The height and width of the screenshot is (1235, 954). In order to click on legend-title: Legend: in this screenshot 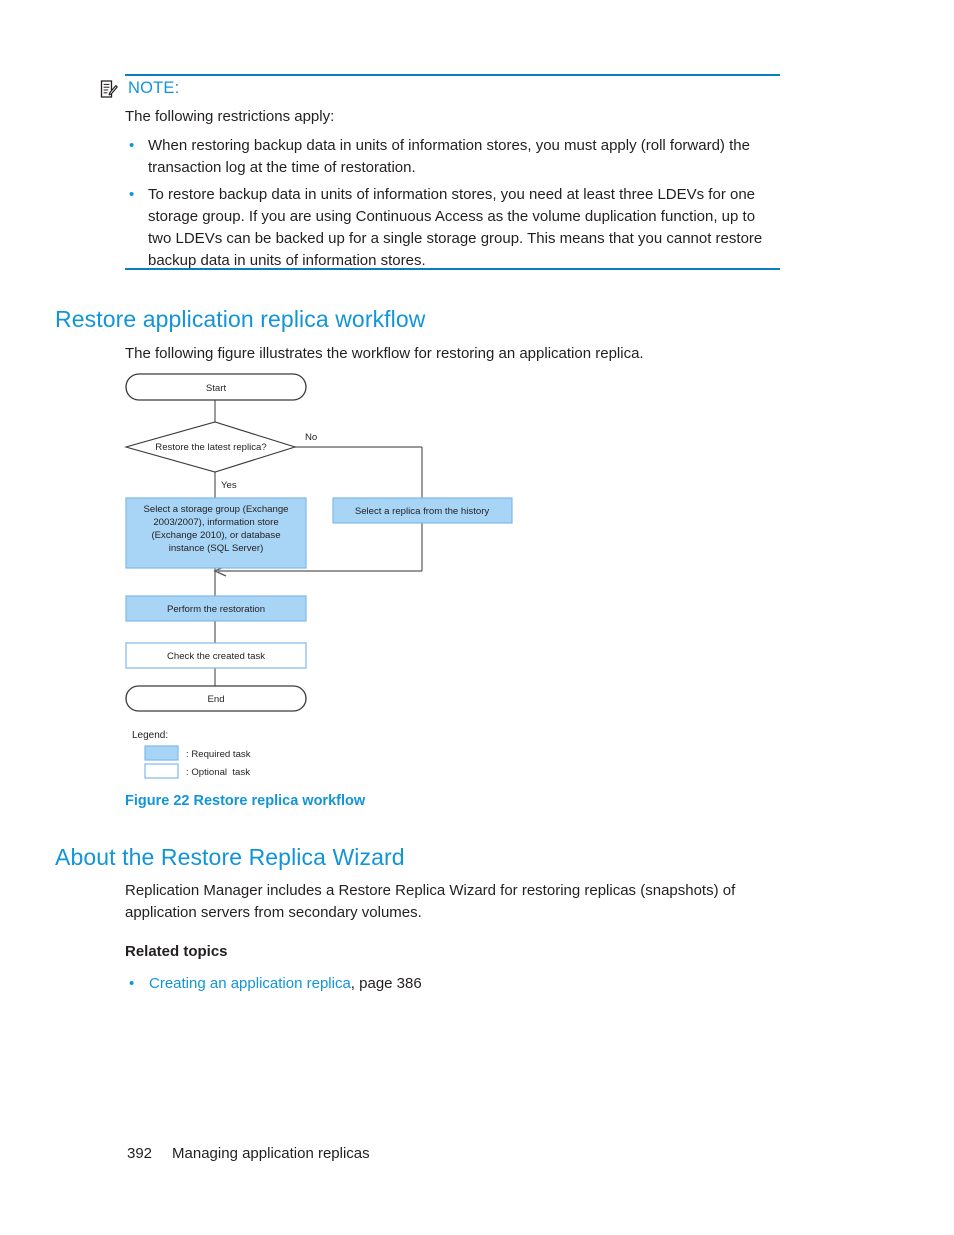, I will do `click(150, 735)`.